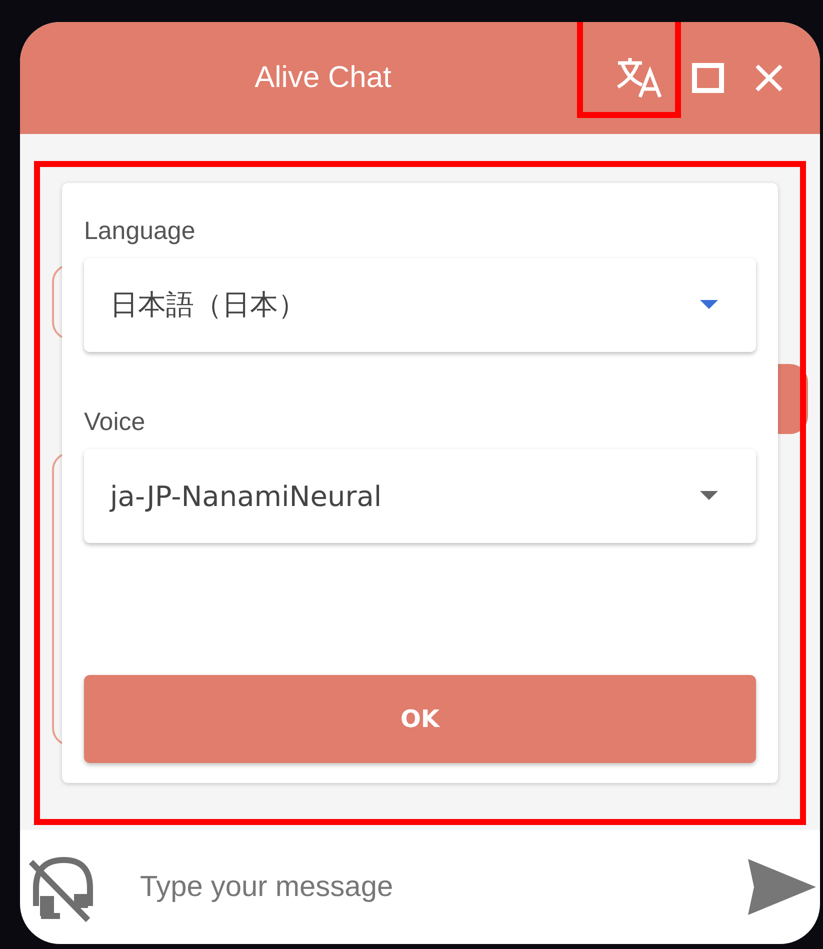 This screenshot has width=823, height=949. What do you see at coordinates (781, 887) in the screenshot?
I see `send-icon` at bounding box center [781, 887].